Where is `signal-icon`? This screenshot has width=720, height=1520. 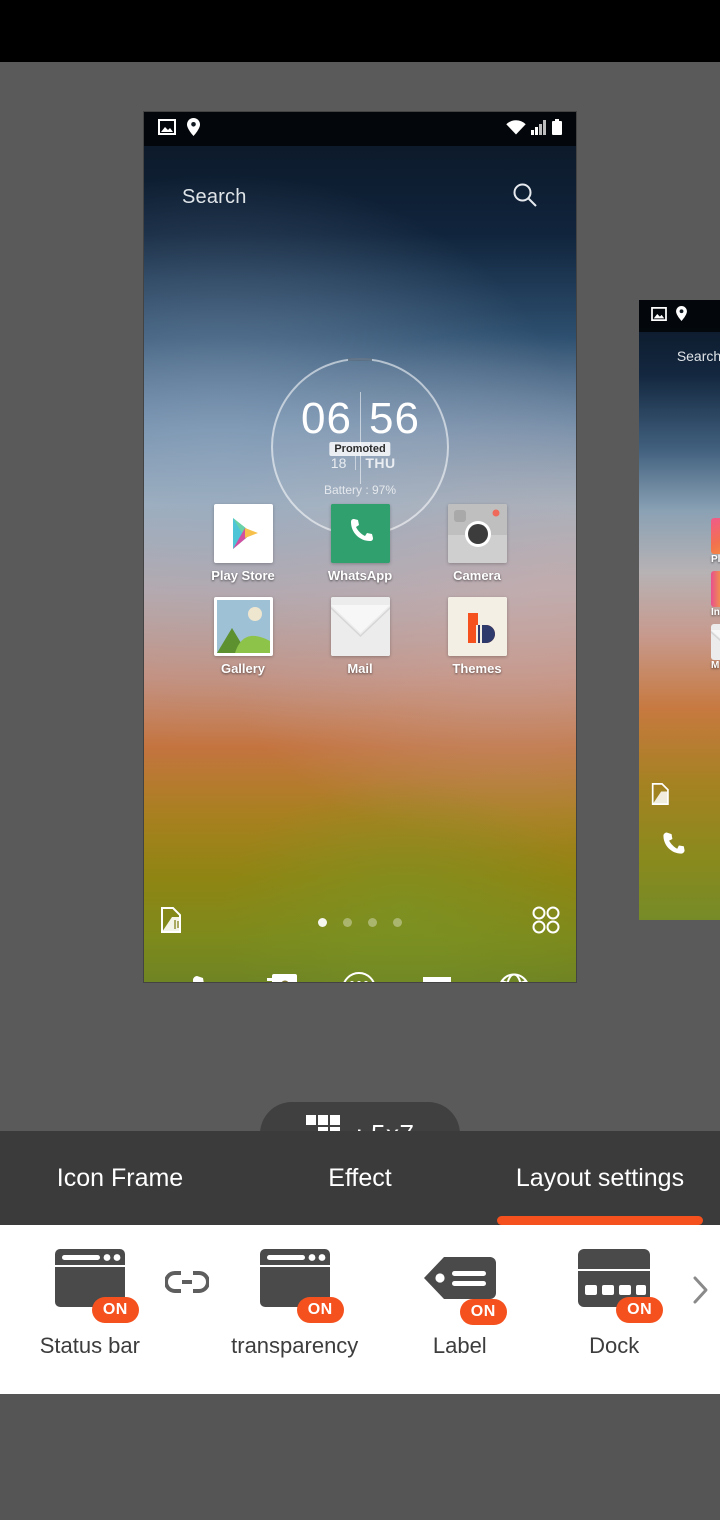 signal-icon is located at coordinates (539, 129).